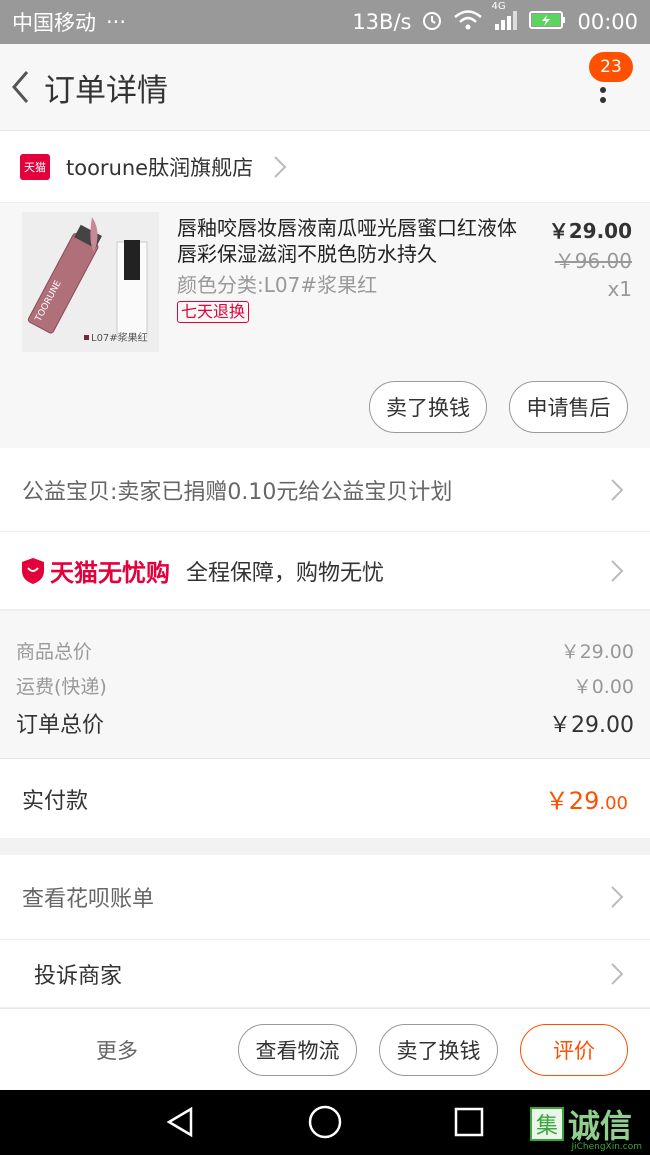 Image resolution: width=650 pixels, height=1155 pixels. I want to click on page-title: 订单详情, so click(106, 90).